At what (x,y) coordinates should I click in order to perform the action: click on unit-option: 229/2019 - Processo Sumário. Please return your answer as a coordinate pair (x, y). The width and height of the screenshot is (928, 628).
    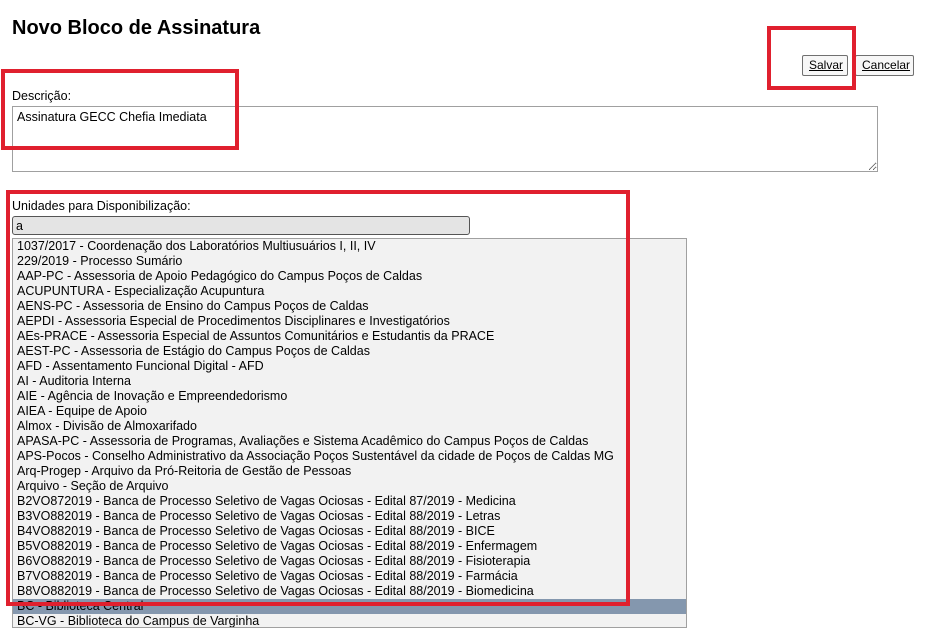
    Looking at the image, I should click on (349, 261).